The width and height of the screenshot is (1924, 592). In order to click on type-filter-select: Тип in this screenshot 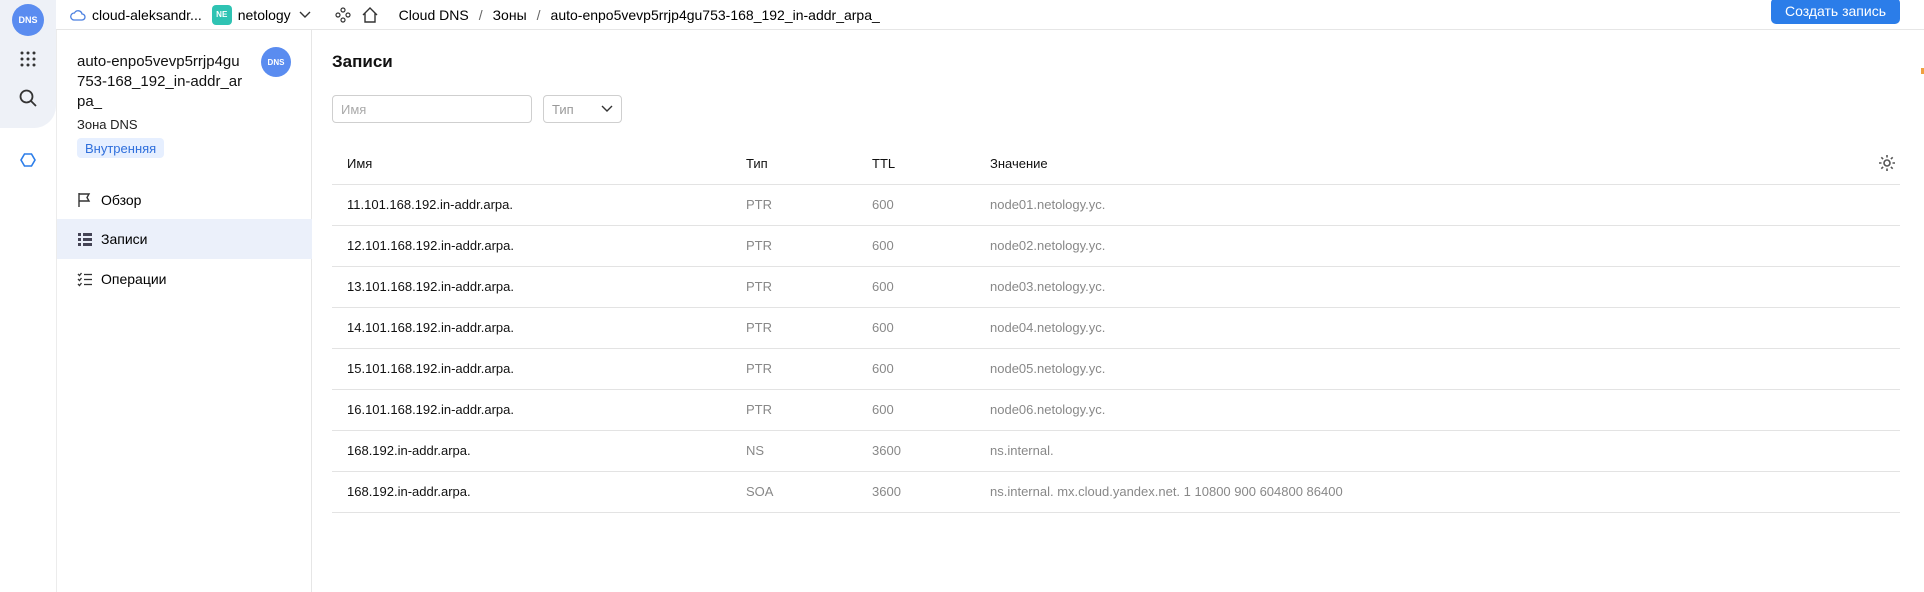, I will do `click(582, 109)`.